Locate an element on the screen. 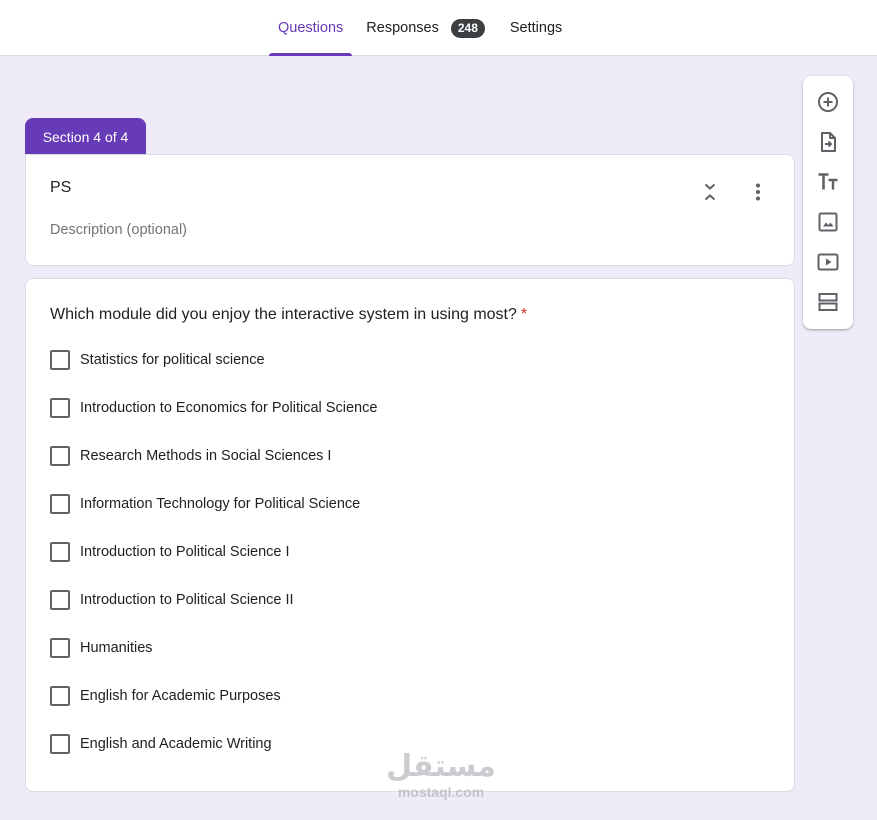 This screenshot has width=877, height=820. tab-questions-label: Questions is located at coordinates (311, 28).